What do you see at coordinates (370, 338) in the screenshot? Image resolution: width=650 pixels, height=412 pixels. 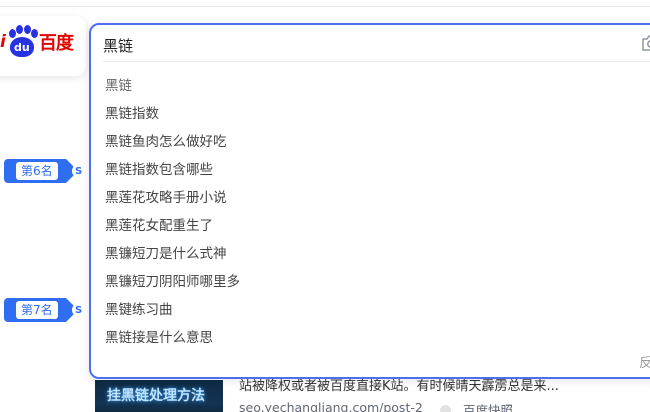 I see `suggestion-item: 黑链接是什么意思` at bounding box center [370, 338].